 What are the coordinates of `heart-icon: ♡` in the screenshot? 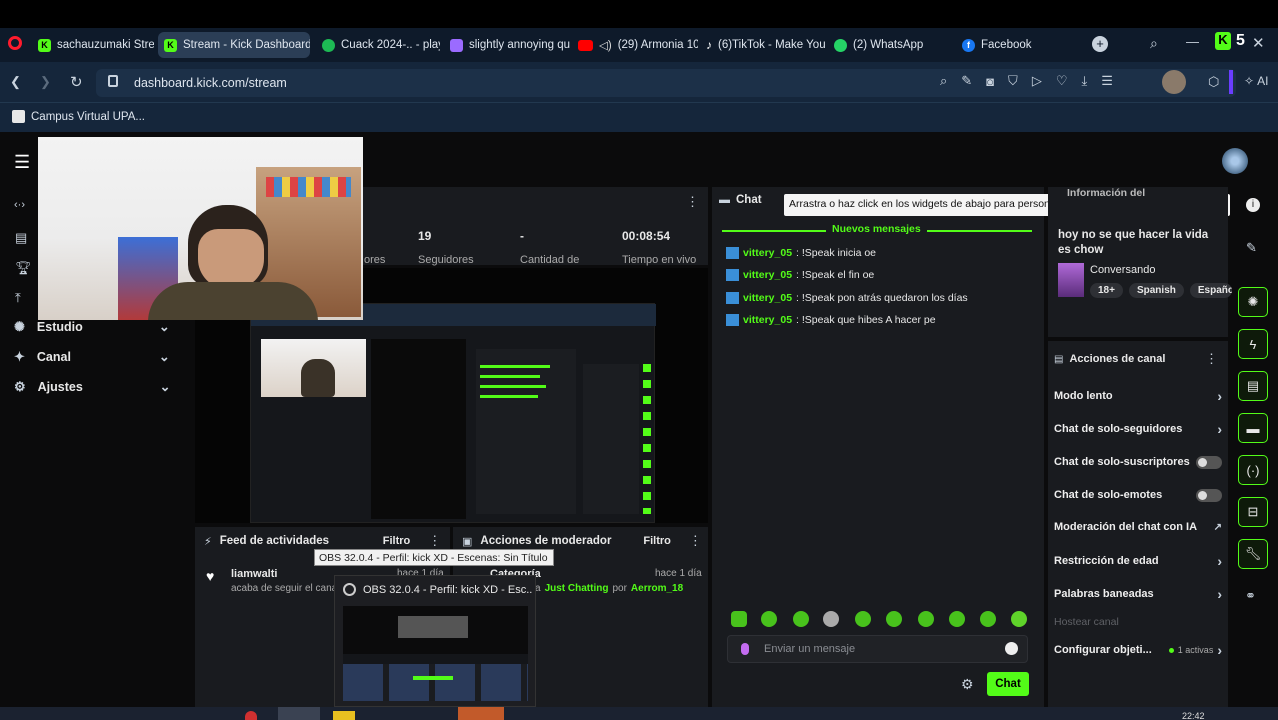 It's located at (1062, 81).